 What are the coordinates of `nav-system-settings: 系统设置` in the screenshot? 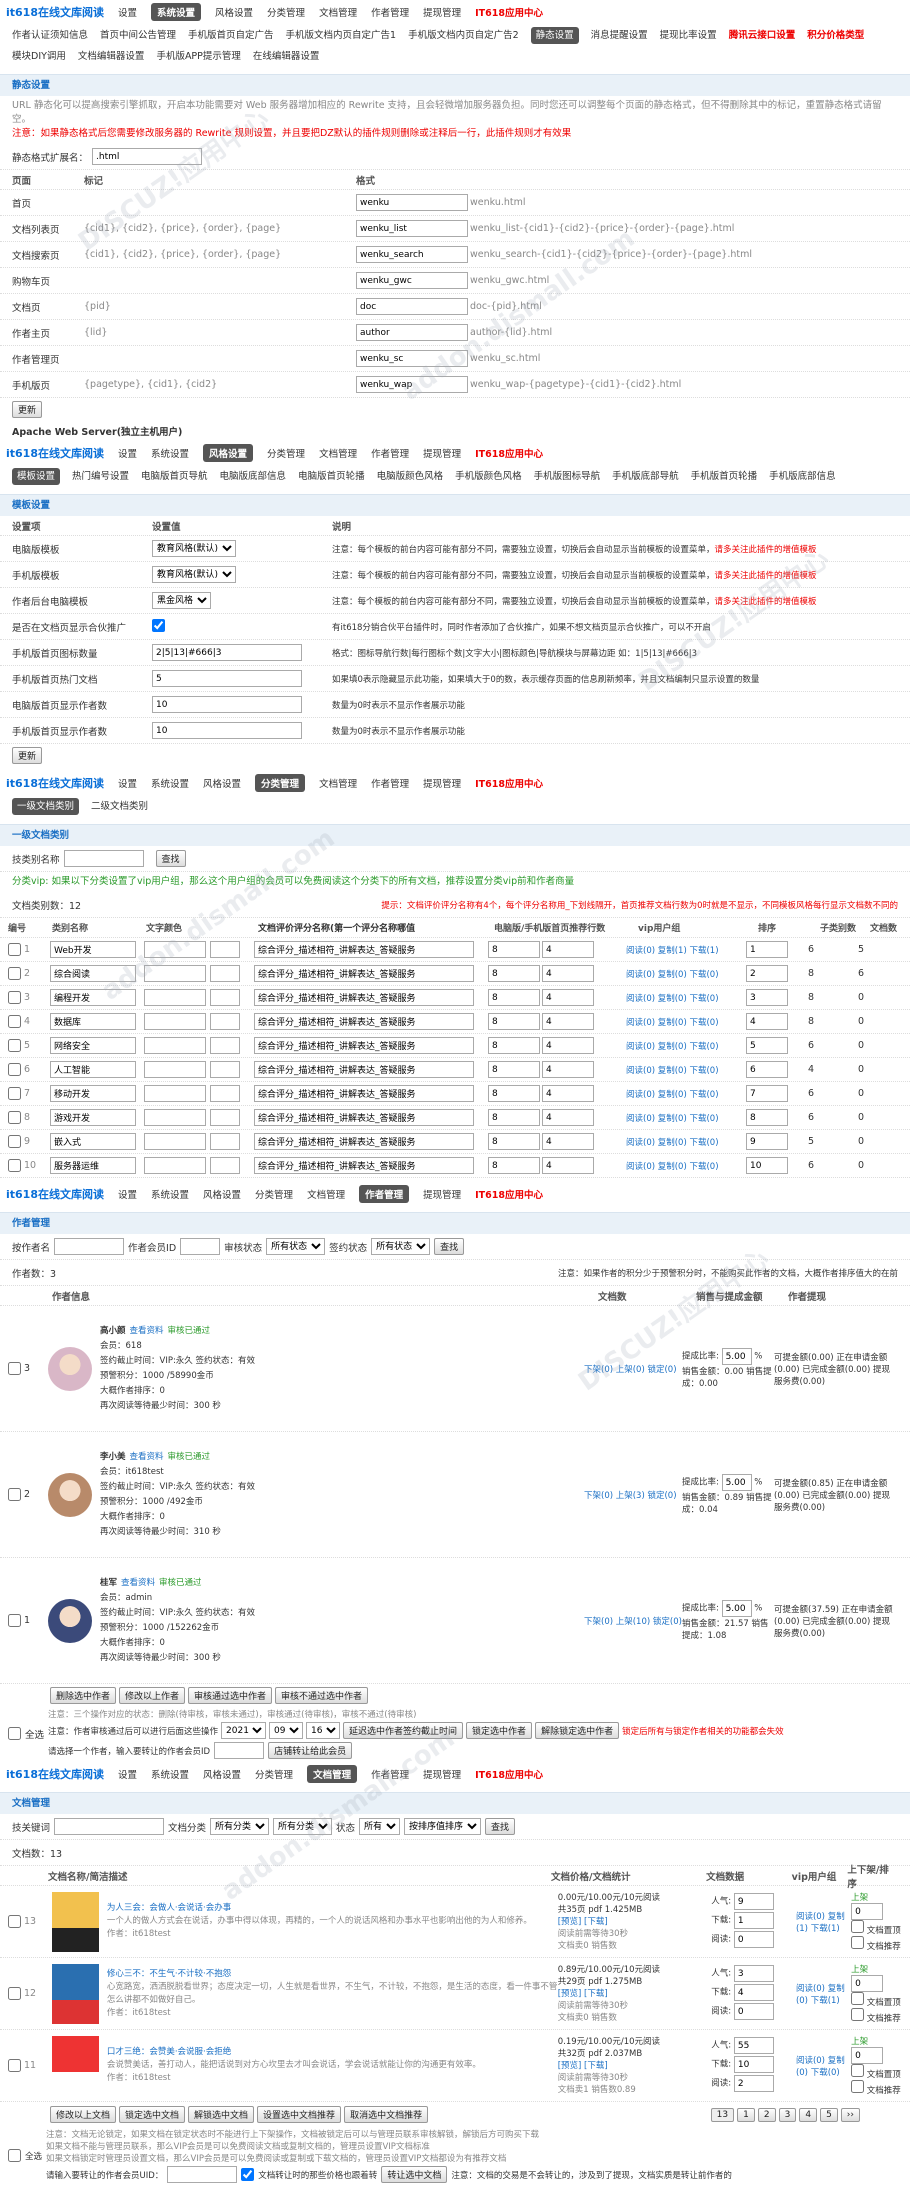 It's located at (170, 453).